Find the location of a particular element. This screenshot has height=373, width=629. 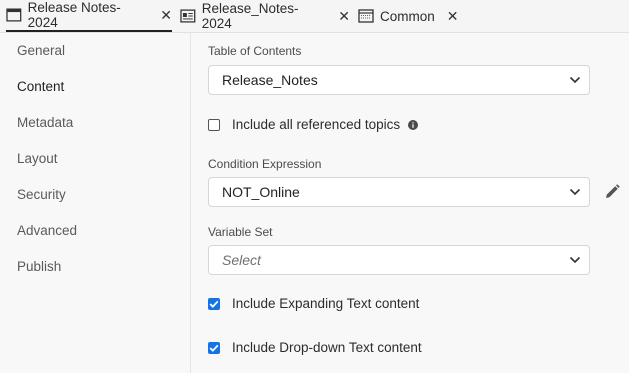

condition-label: Condition Expression is located at coordinates (265, 164).